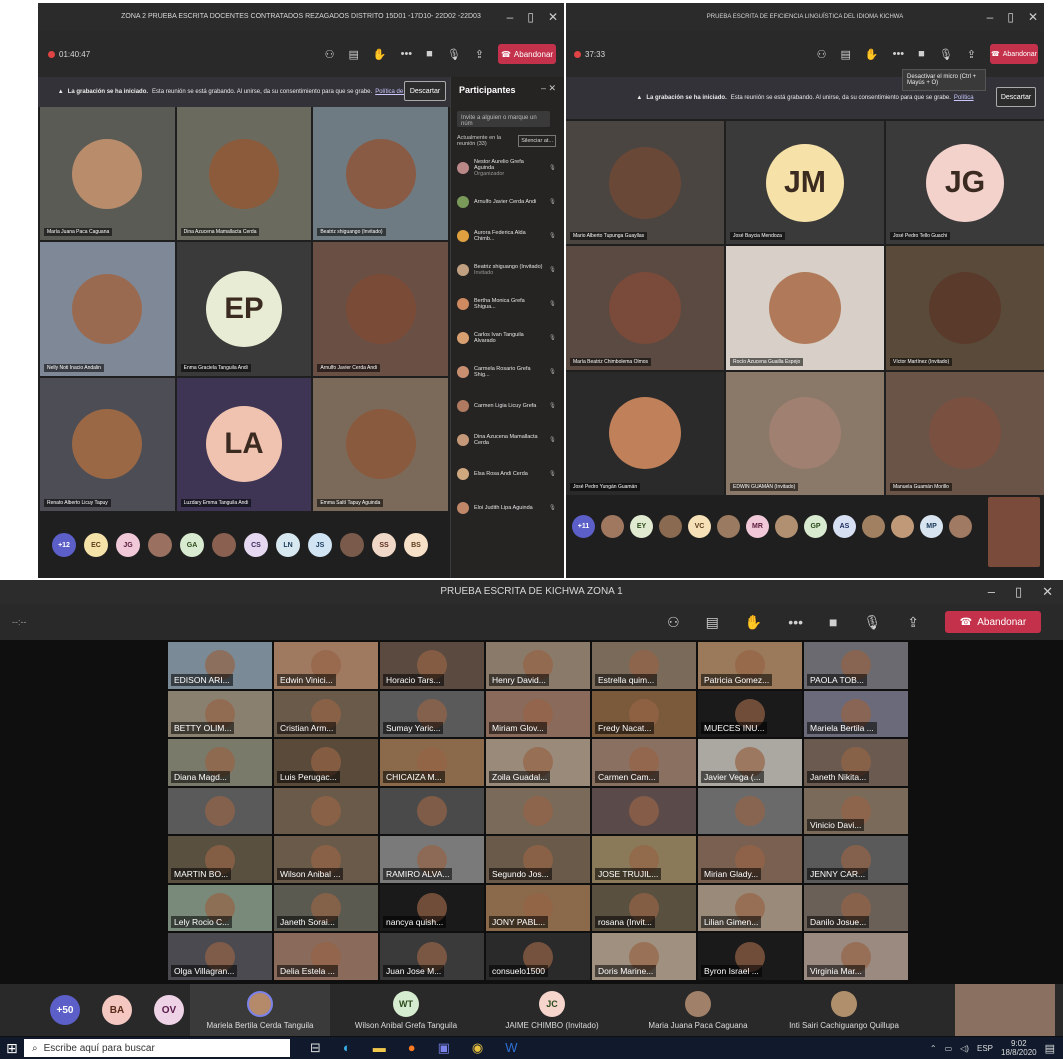  What do you see at coordinates (641, 526) in the screenshot?
I see `roster-avatar: EY` at bounding box center [641, 526].